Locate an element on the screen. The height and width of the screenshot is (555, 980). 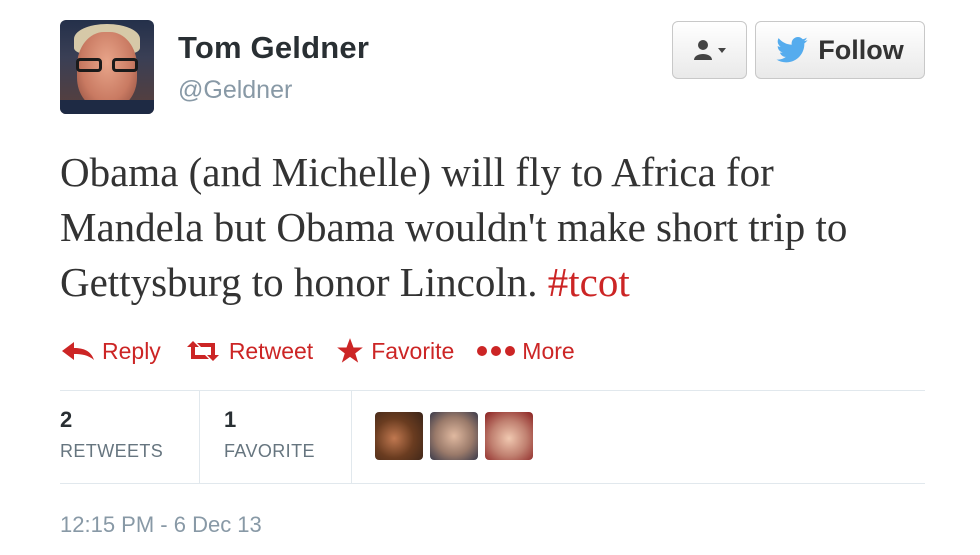
user-dropdown-icon is located at coordinates (709, 50).